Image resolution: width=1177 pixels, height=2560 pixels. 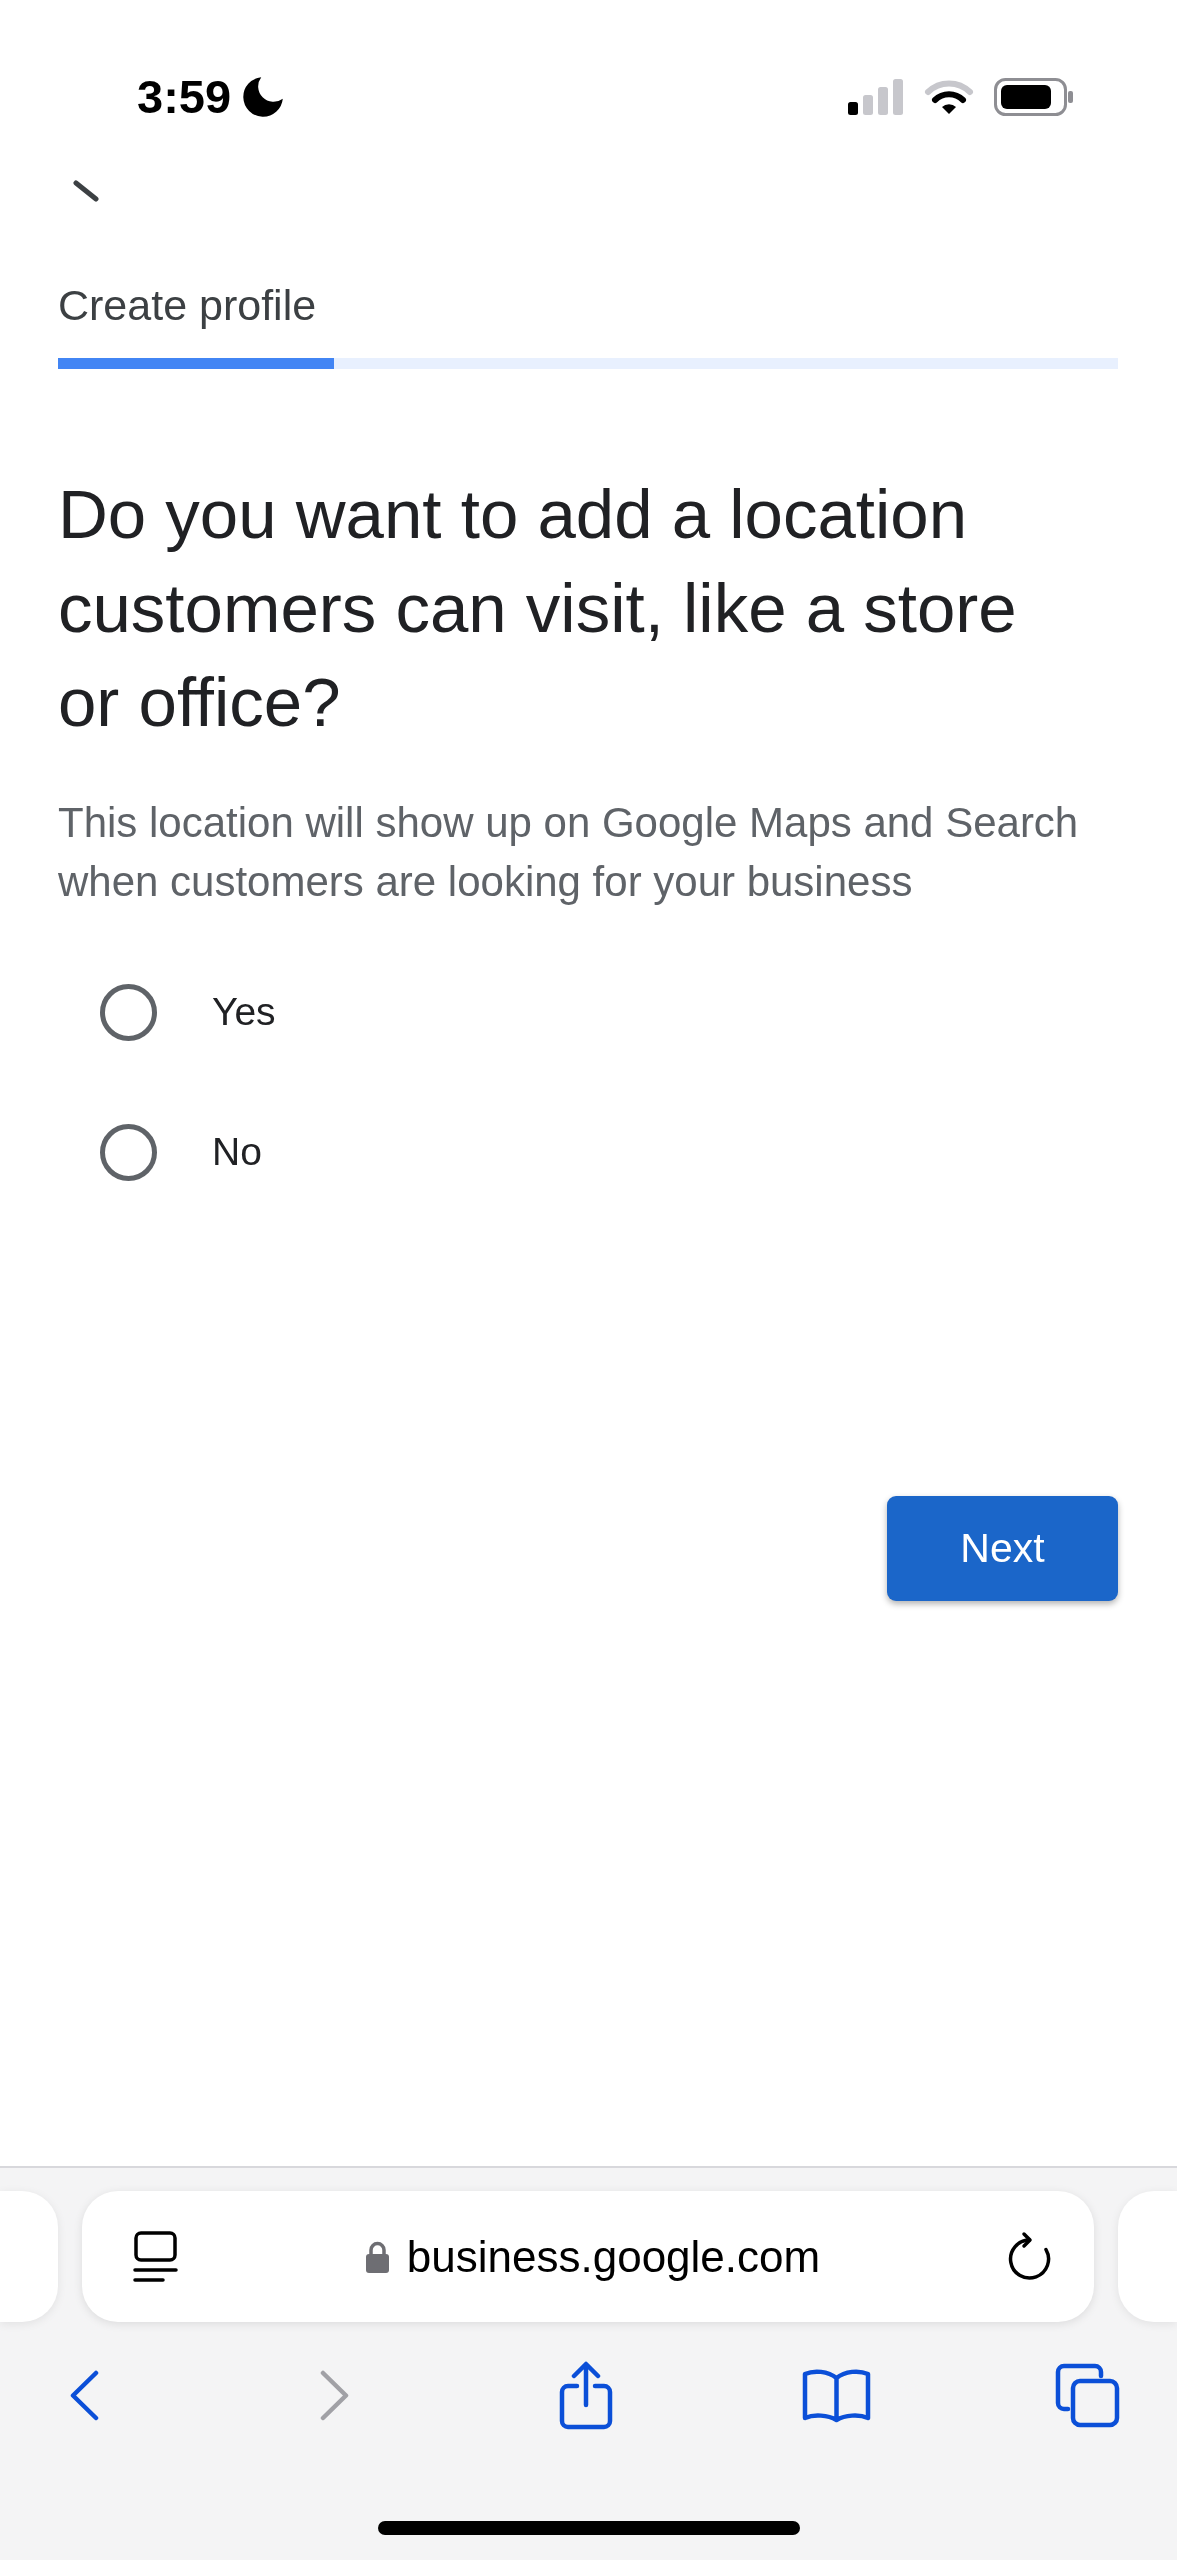 I want to click on step-title: Create profile, so click(x=188, y=305).